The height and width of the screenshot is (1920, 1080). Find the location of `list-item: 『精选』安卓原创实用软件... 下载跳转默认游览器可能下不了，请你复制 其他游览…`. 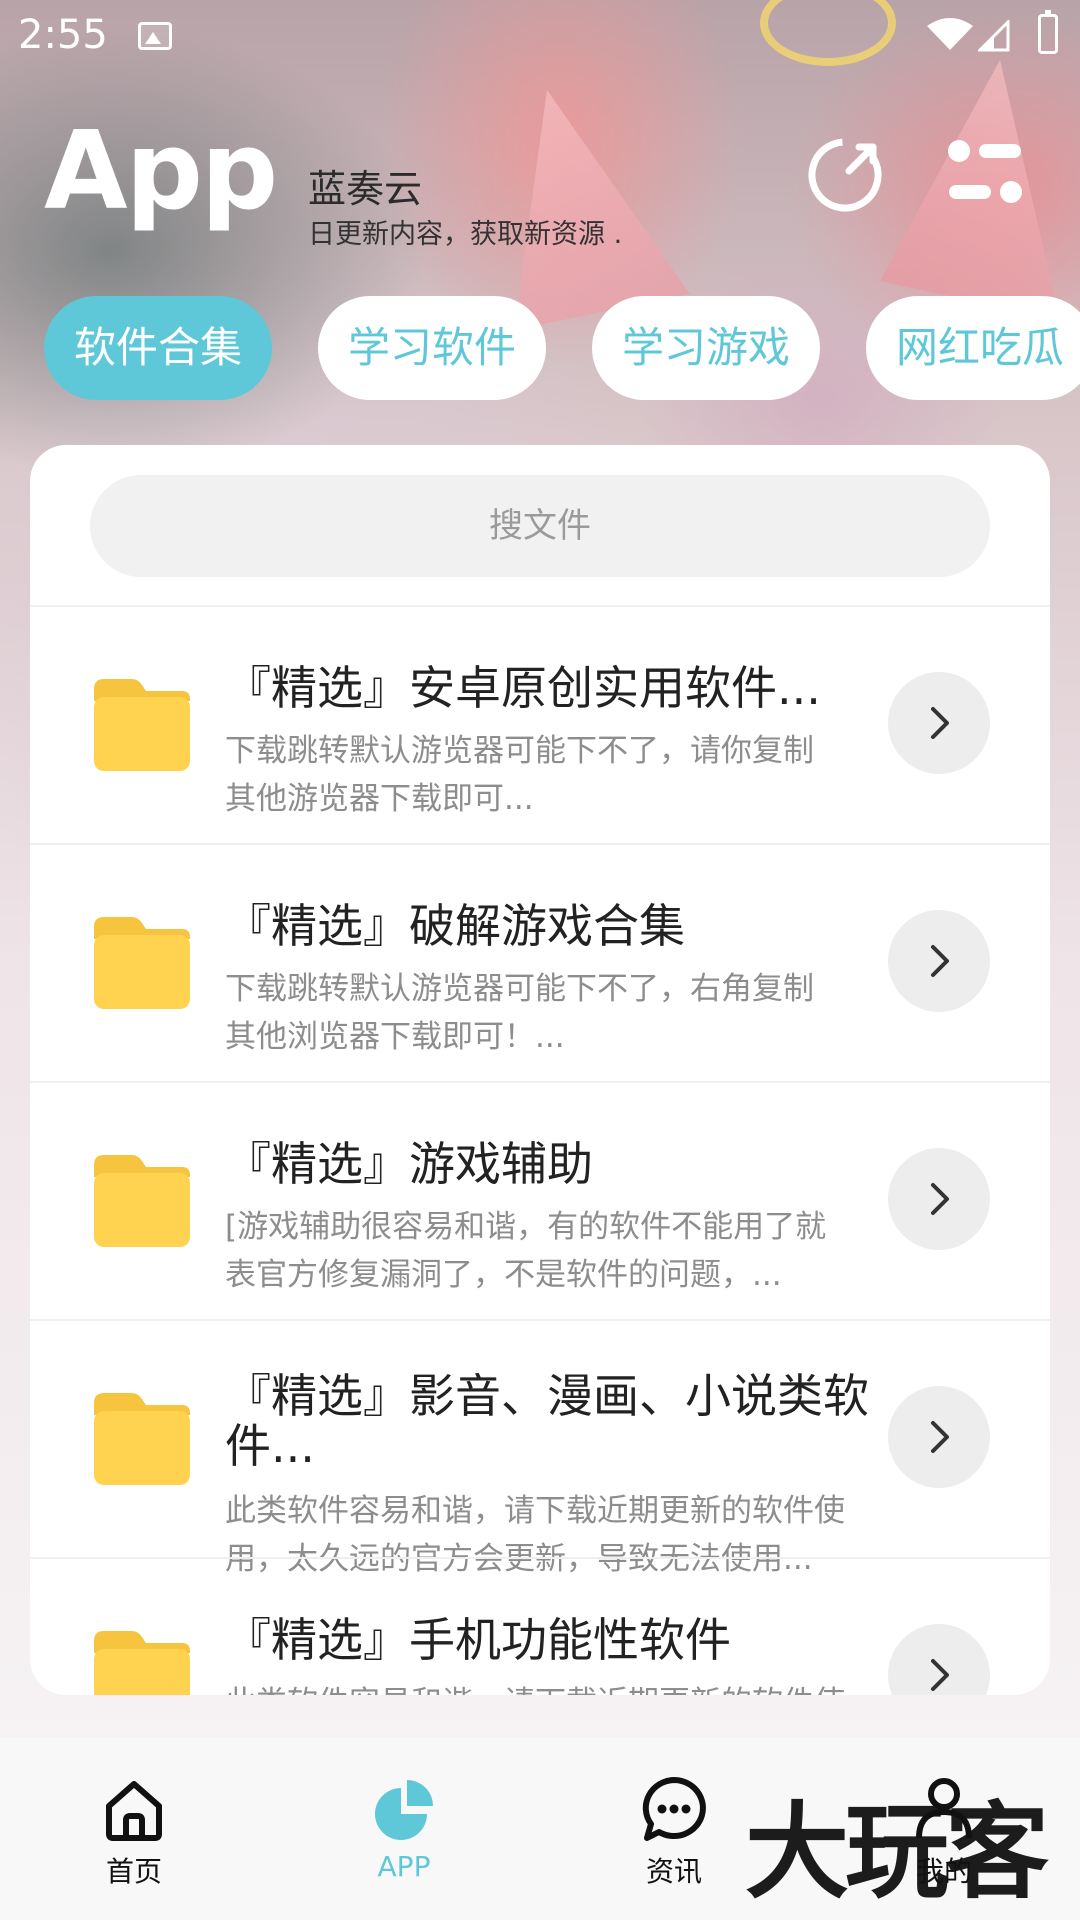

list-item: 『精选』安卓原创实用软件... 下载跳转默认游览器可能下不了，请你复制 其他游览… is located at coordinates (540, 724).